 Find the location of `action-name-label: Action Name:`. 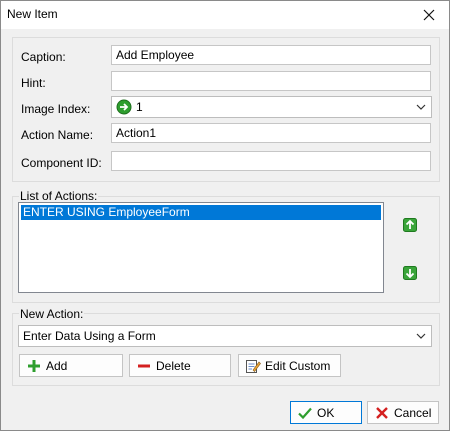

action-name-label: Action Name: is located at coordinates (57, 135).